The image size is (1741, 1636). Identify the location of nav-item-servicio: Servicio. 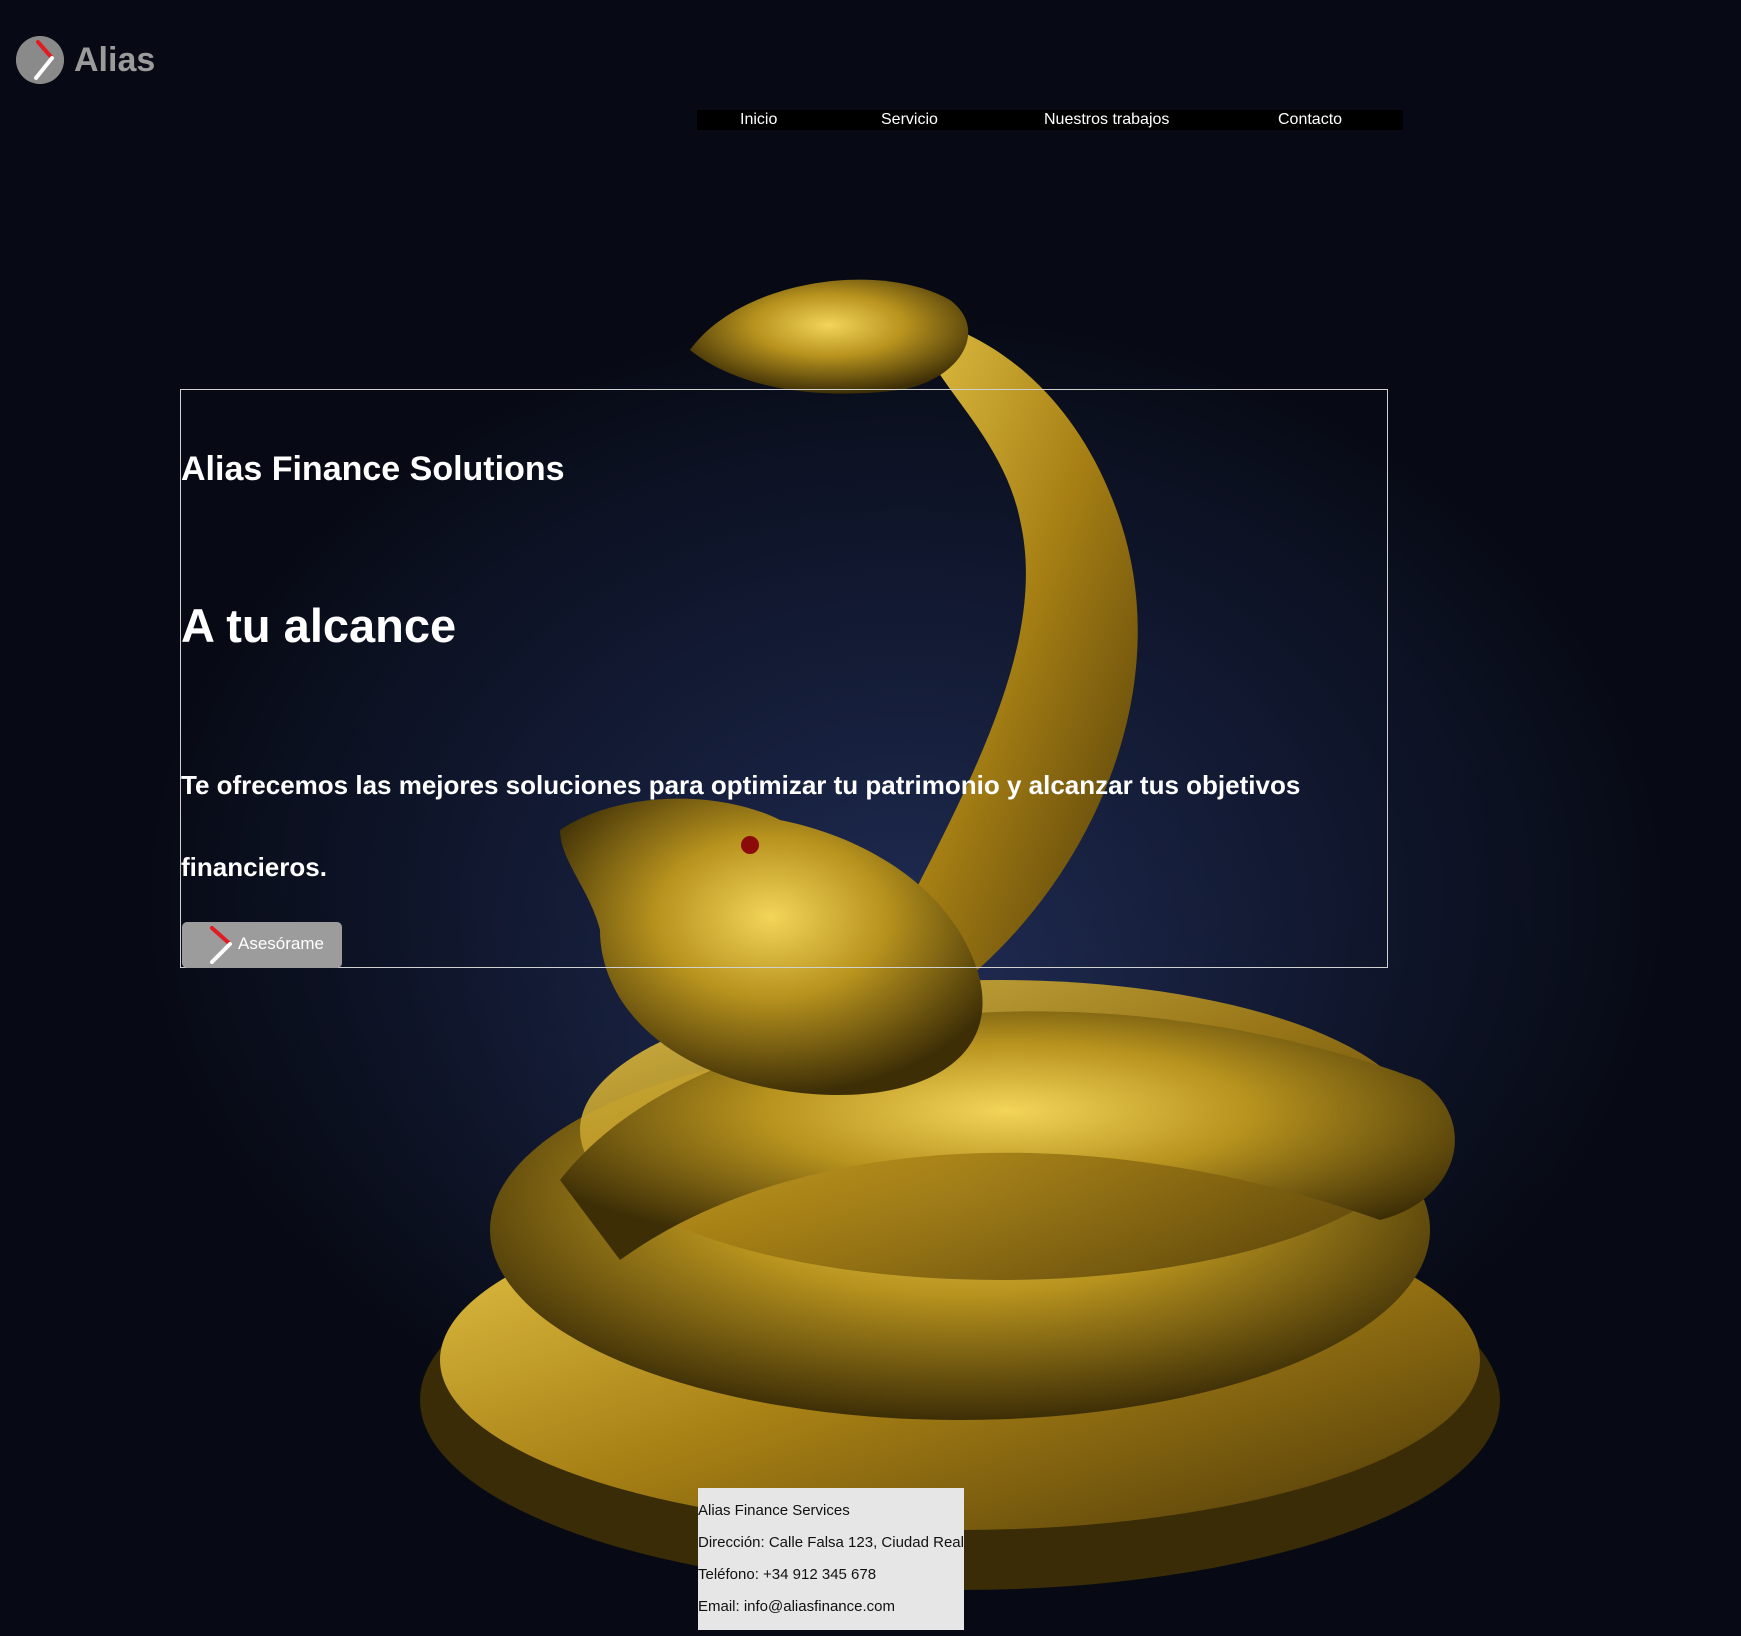
(909, 120).